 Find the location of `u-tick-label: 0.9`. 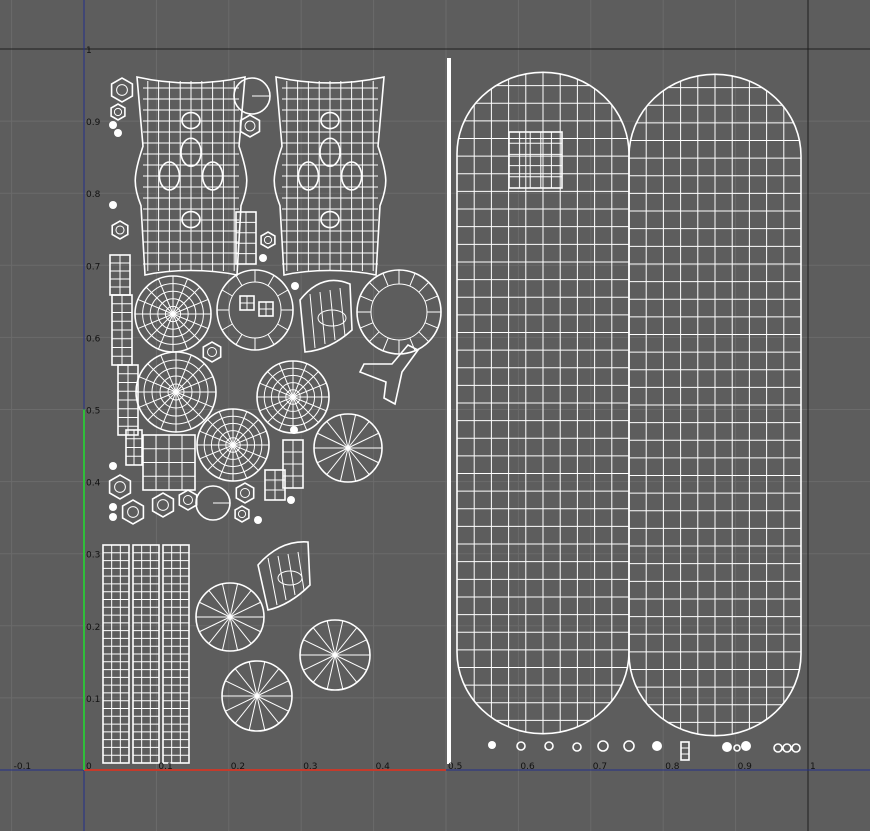

u-tick-label: 0.9 is located at coordinates (745, 767).